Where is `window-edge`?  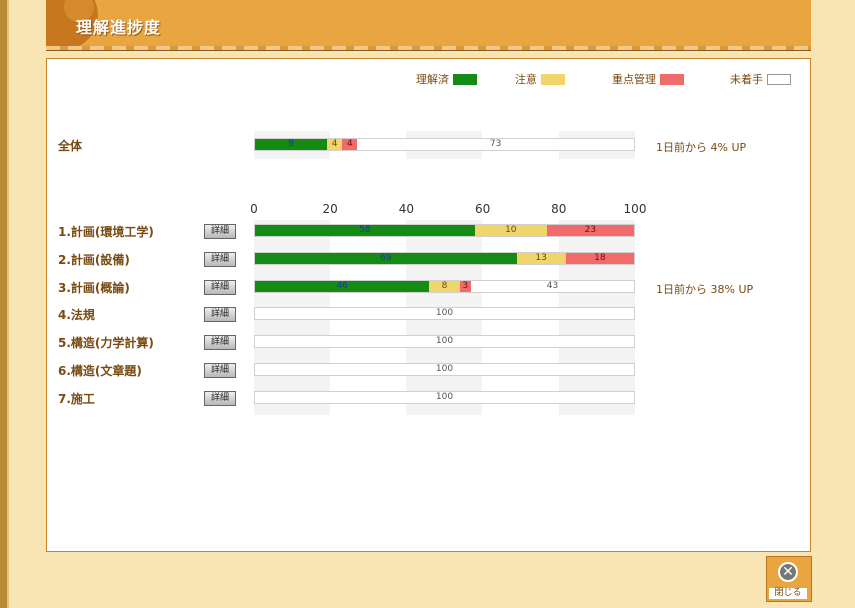
window-edge is located at coordinates (3, 304).